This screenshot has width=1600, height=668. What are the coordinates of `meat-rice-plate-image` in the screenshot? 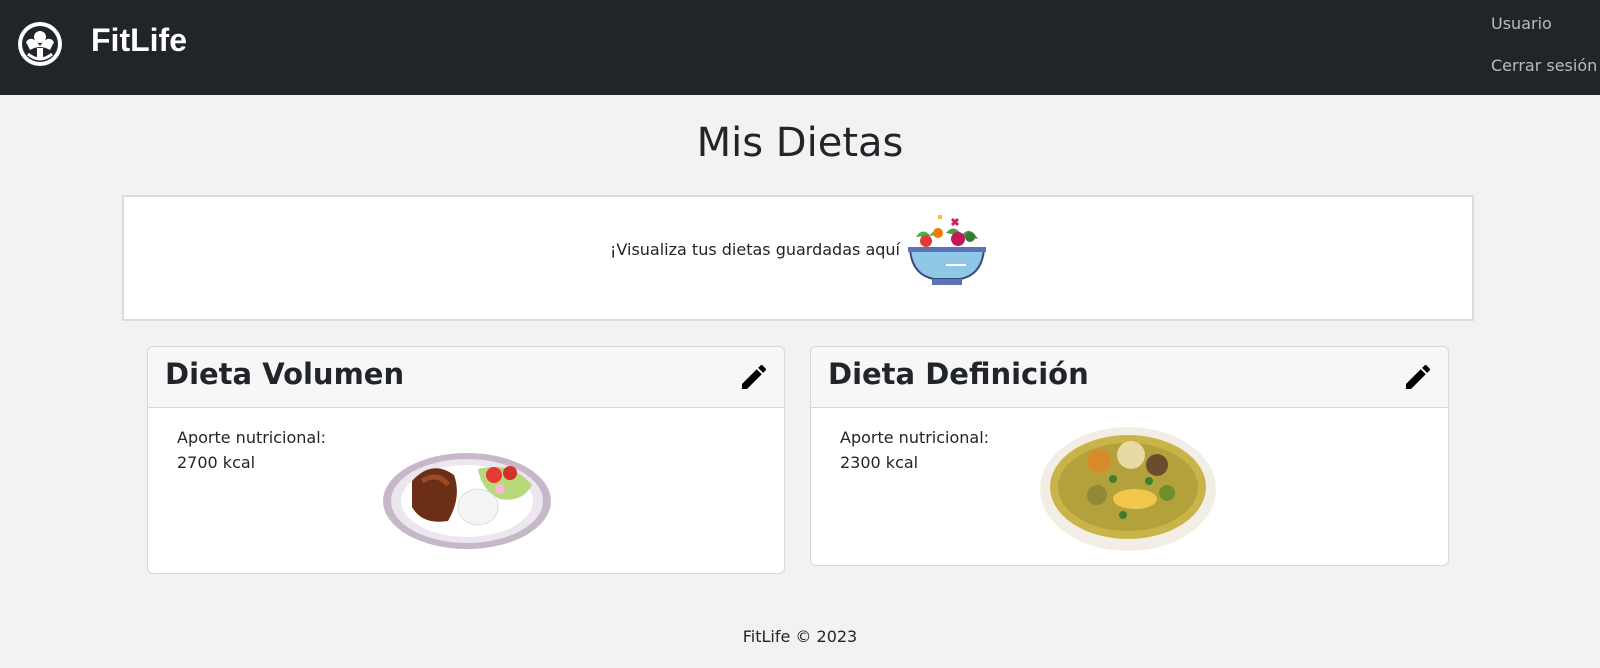 It's located at (467, 501).